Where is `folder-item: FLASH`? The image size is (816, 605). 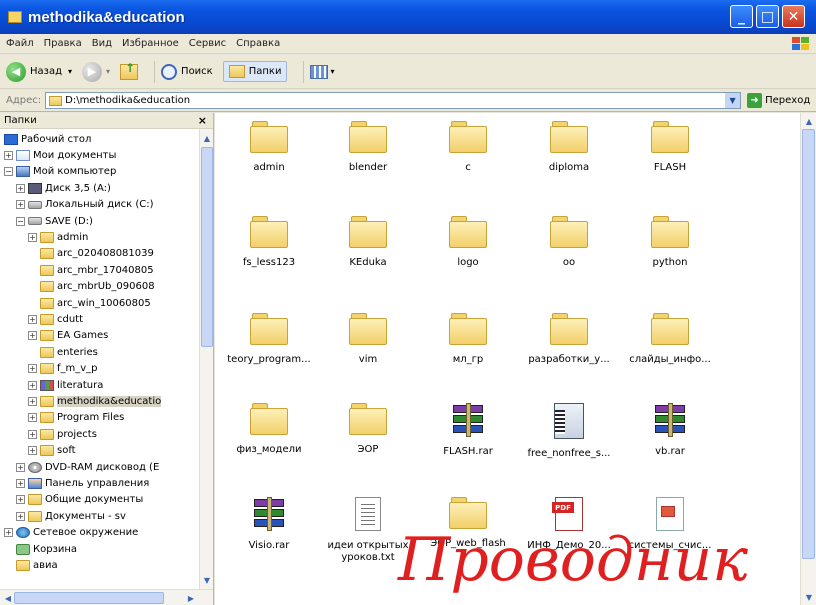 folder-item: FLASH is located at coordinates (670, 147).